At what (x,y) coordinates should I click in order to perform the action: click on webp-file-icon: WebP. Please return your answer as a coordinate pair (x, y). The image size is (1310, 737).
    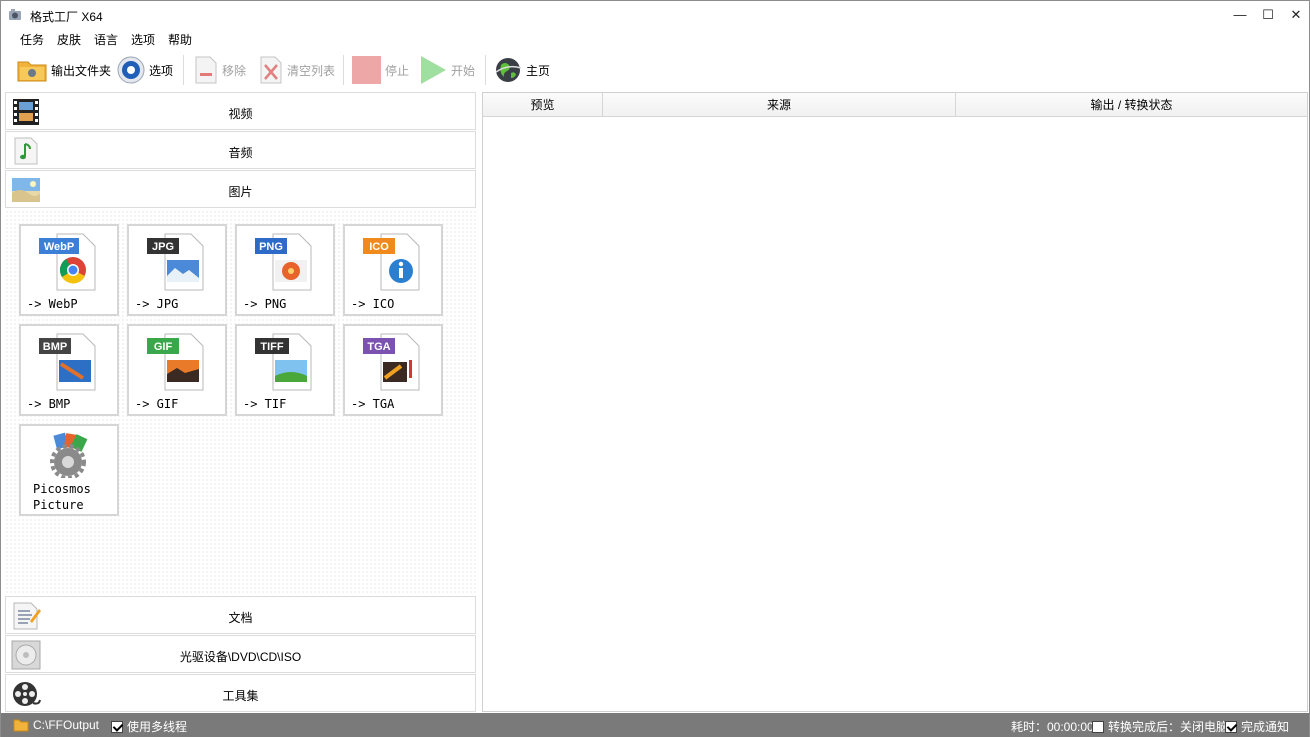
    Looking at the image, I should click on (67, 262).